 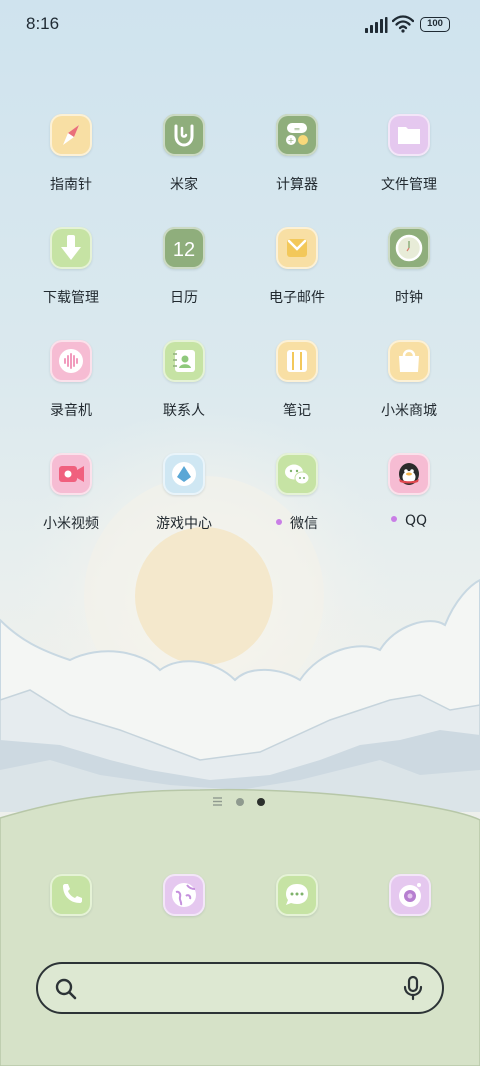 I want to click on app-game-center: 游戏中心, so click(x=184, y=499).